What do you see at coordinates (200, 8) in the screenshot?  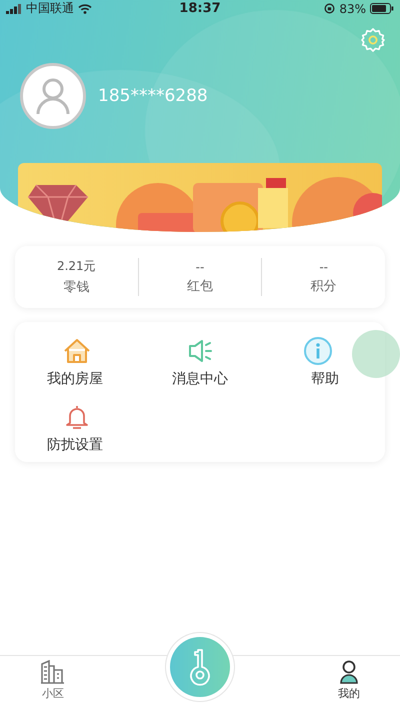 I see `clock-time: 18:37` at bounding box center [200, 8].